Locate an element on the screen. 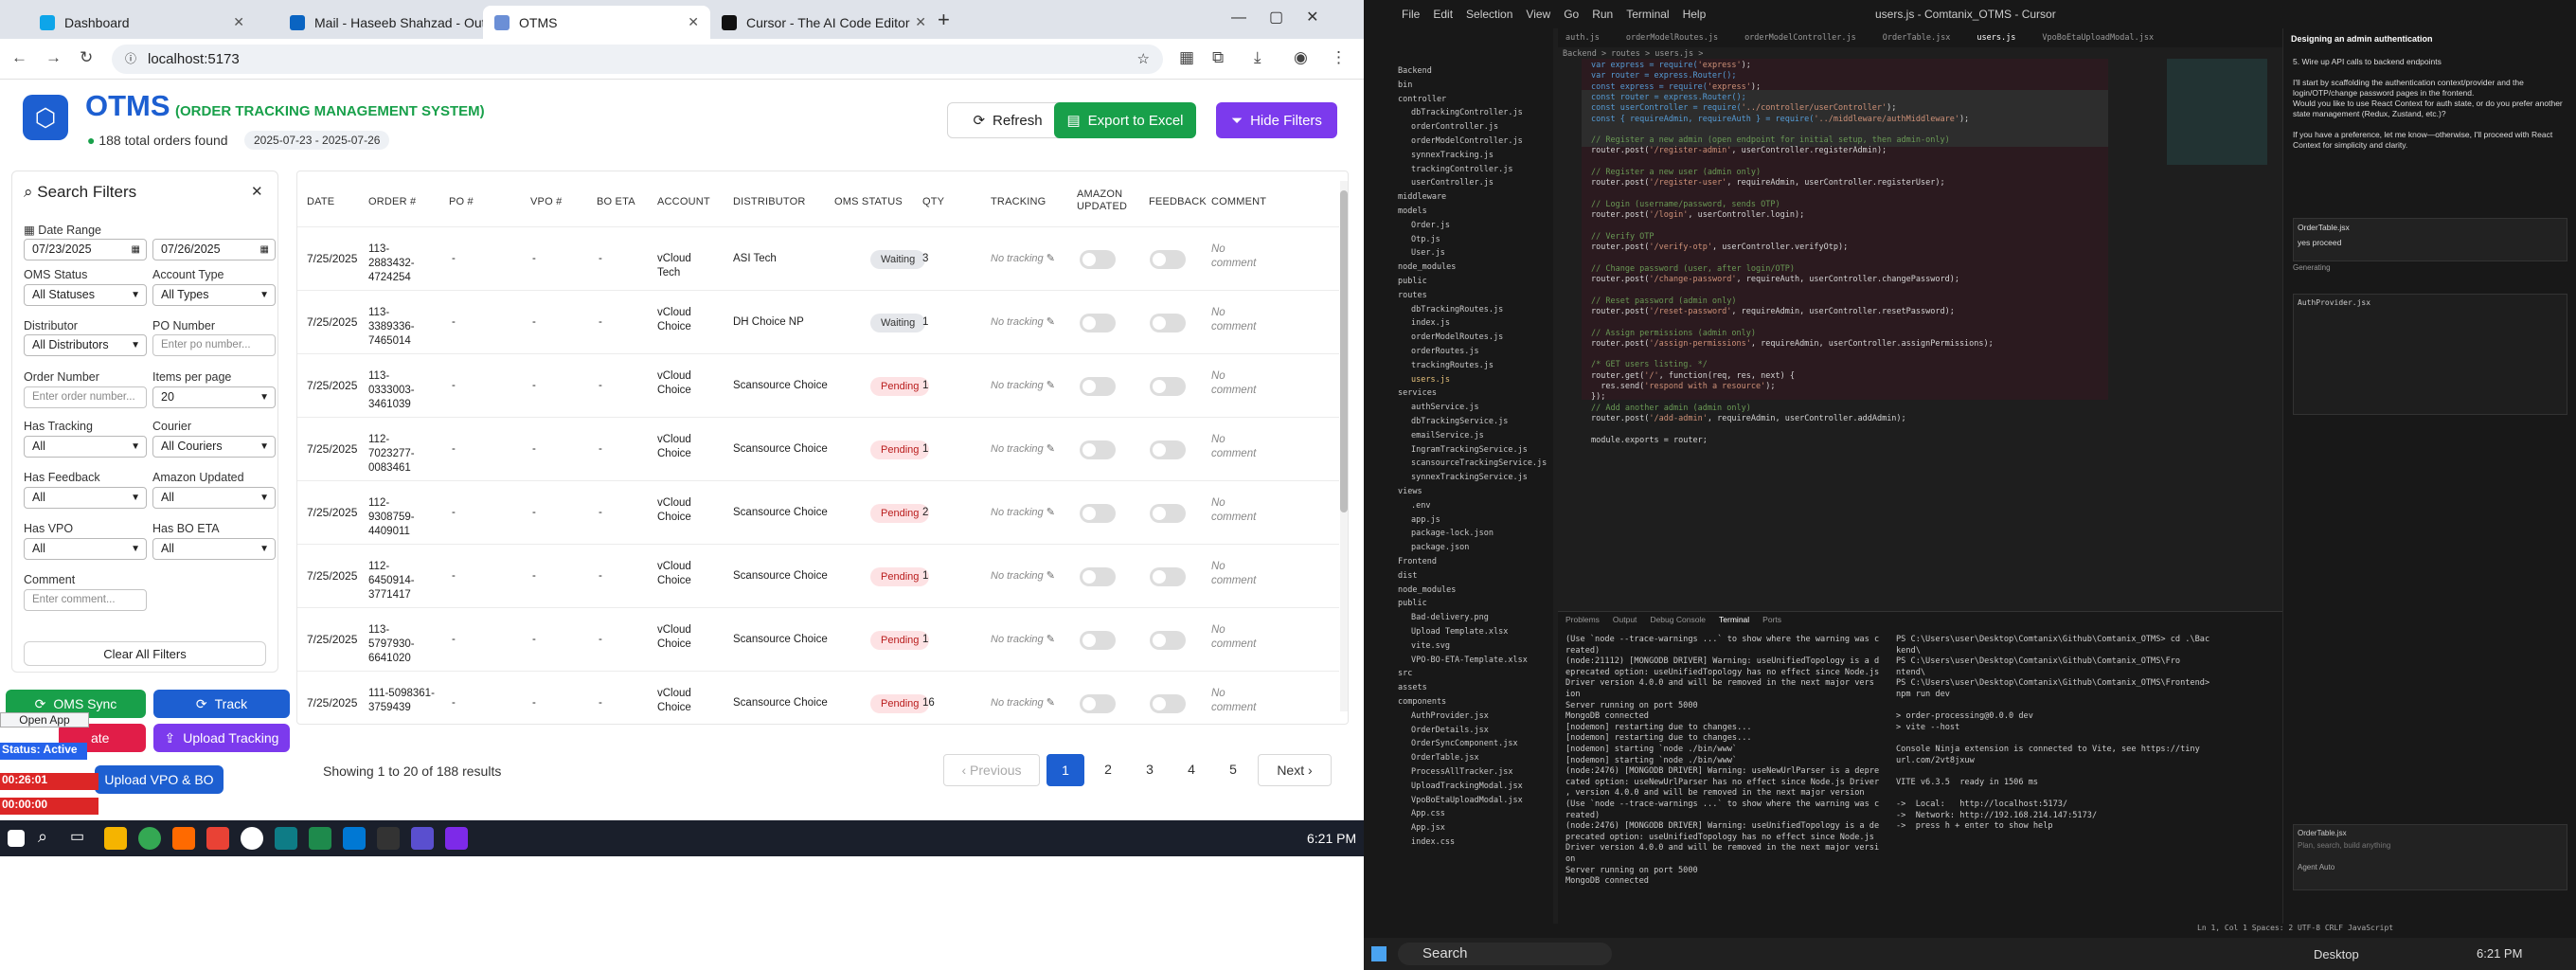 This screenshot has height=970, width=2576. export-excel-button: ▤ Export to Excel is located at coordinates (1125, 120).